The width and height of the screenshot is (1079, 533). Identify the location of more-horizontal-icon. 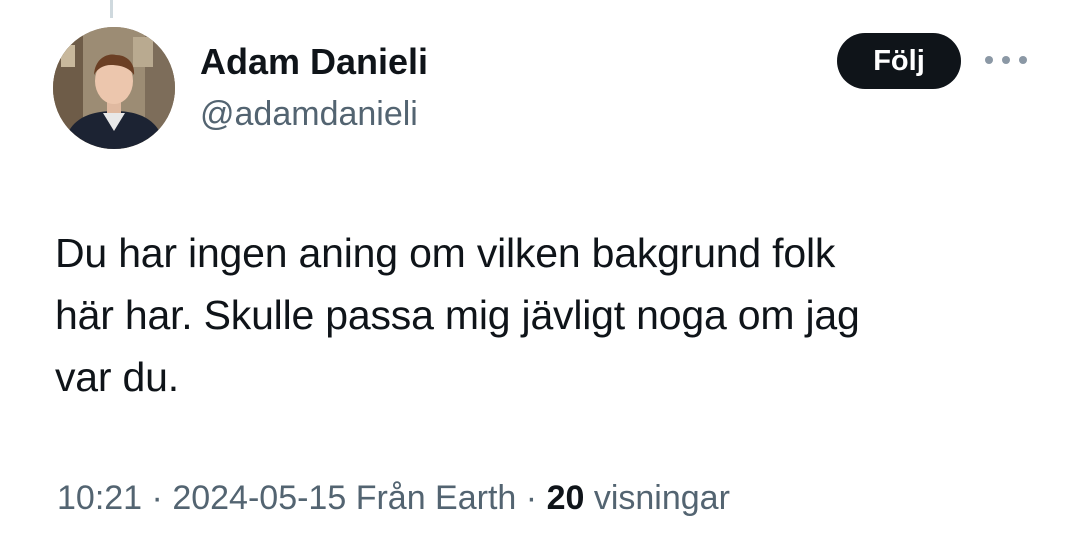
(1006, 60).